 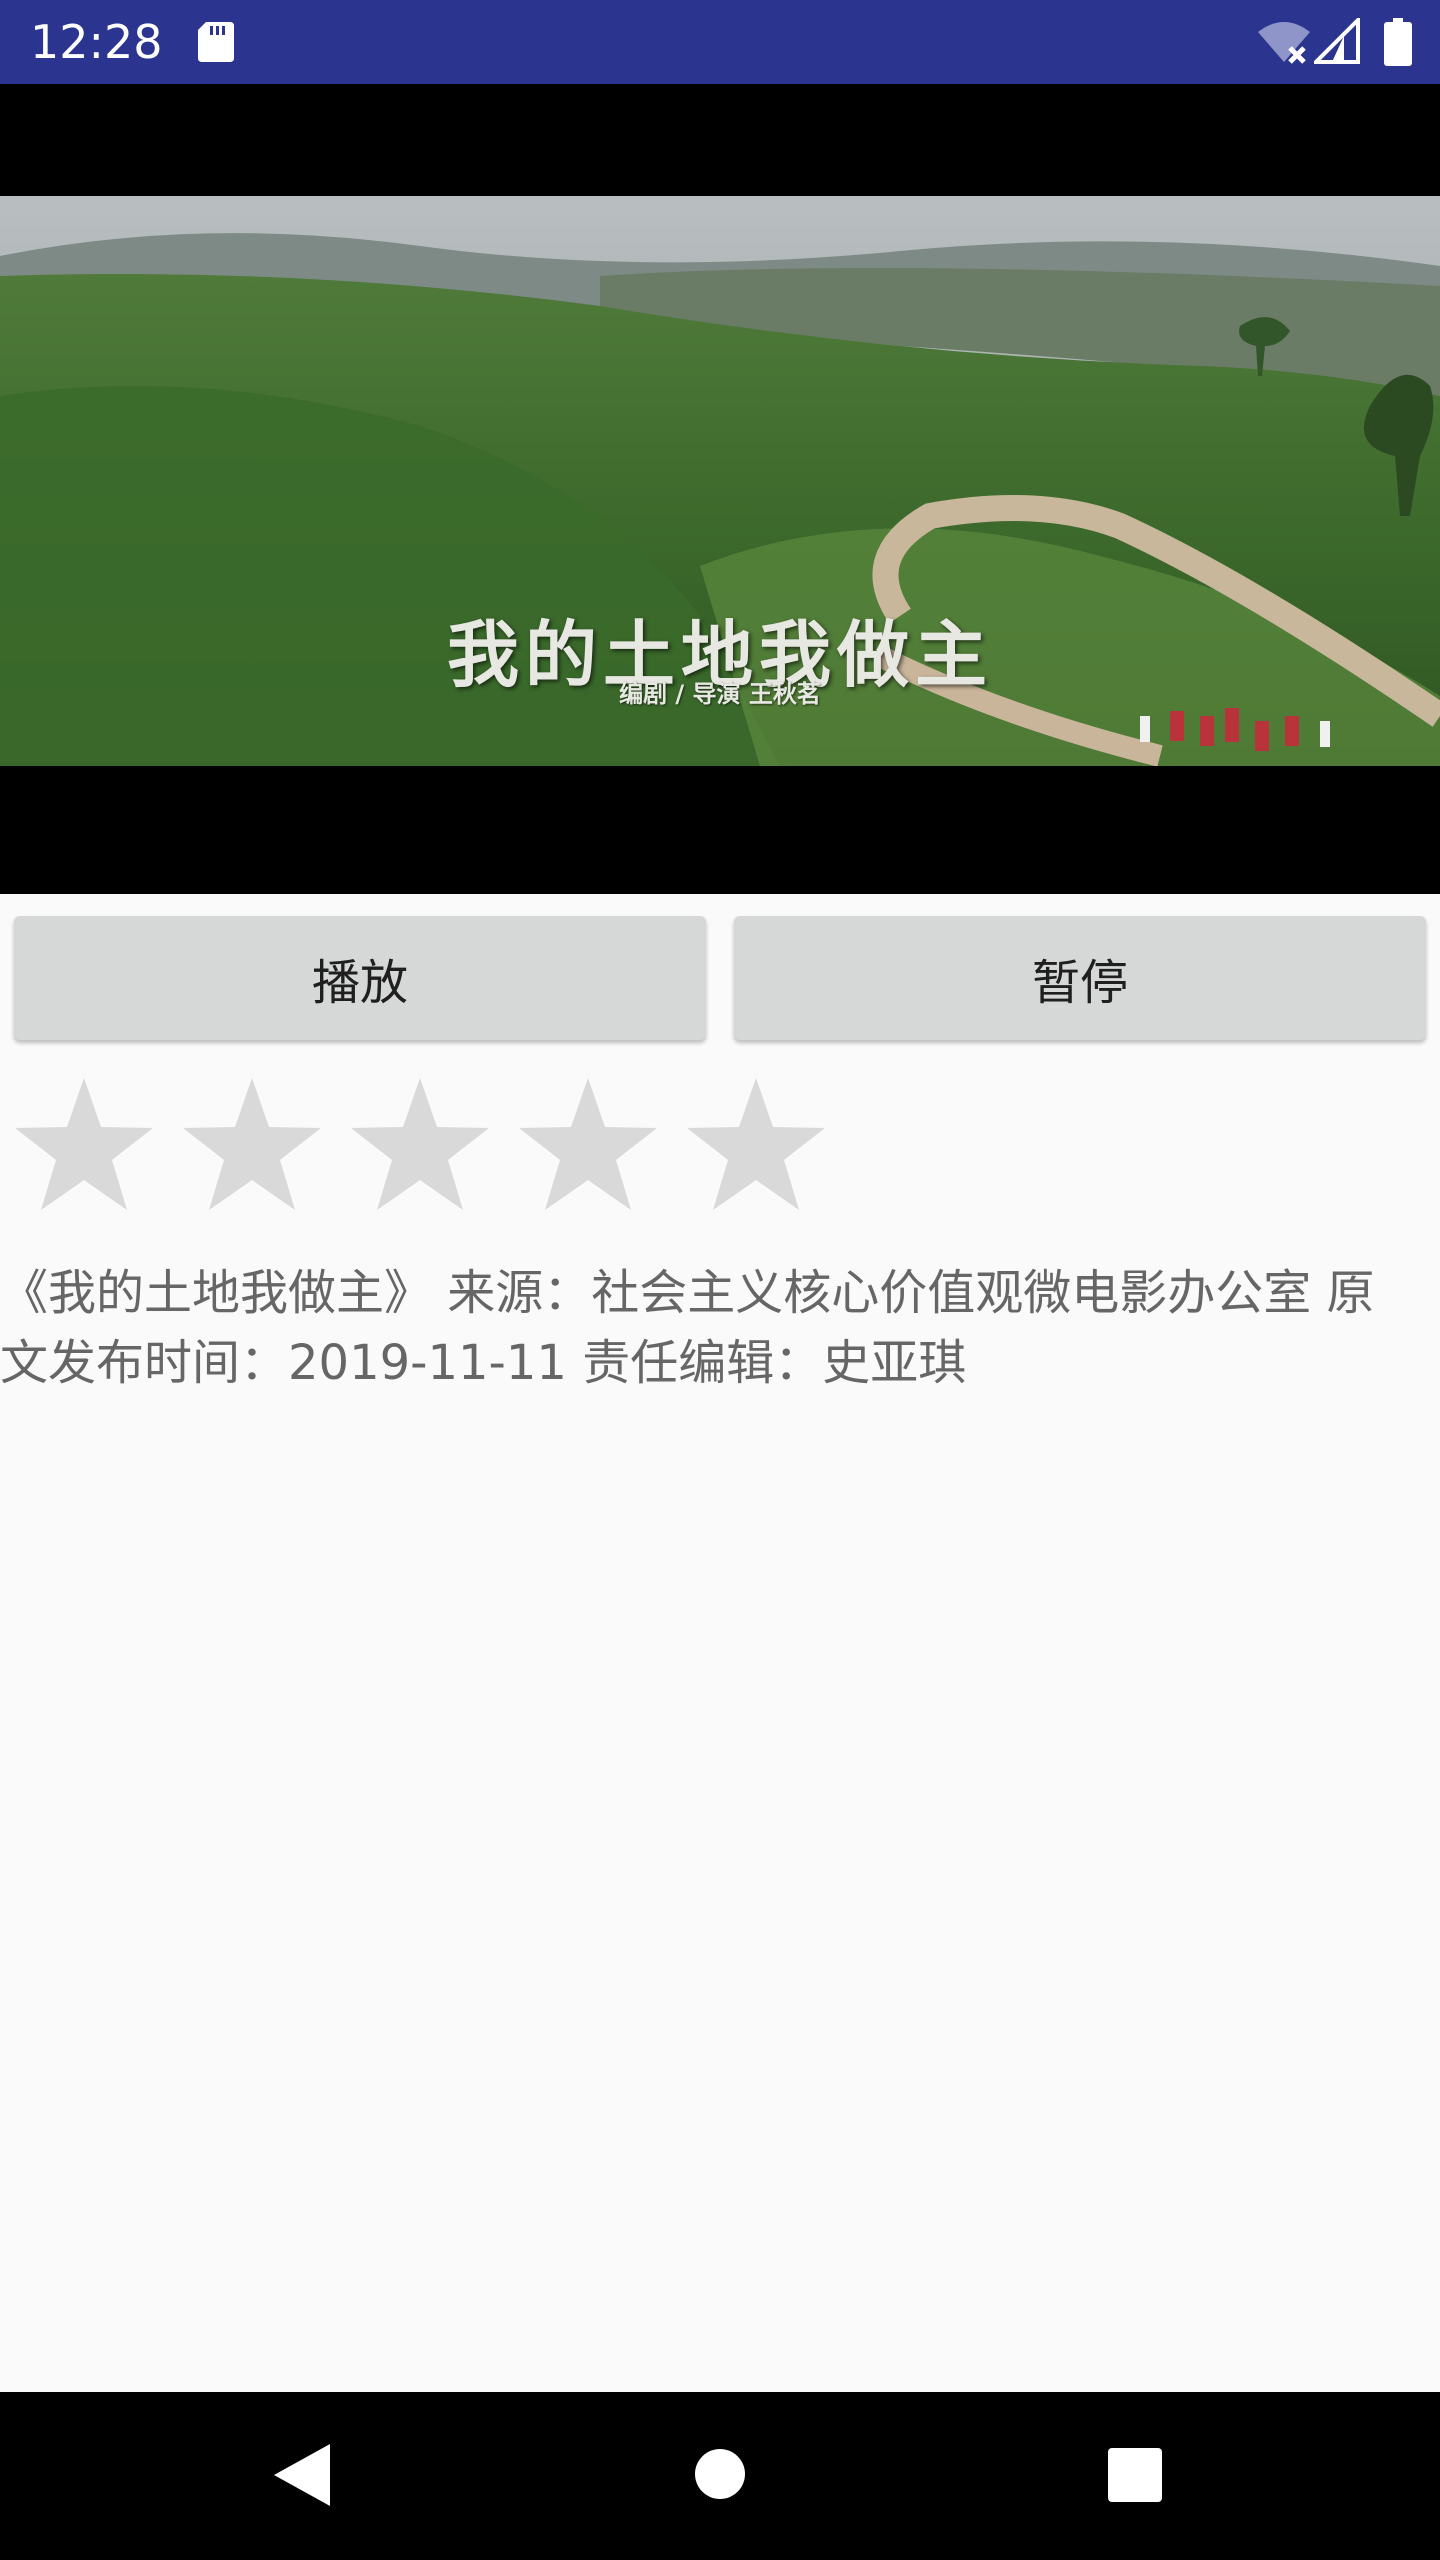 What do you see at coordinates (360, 978) in the screenshot?
I see `play-button: 播放` at bounding box center [360, 978].